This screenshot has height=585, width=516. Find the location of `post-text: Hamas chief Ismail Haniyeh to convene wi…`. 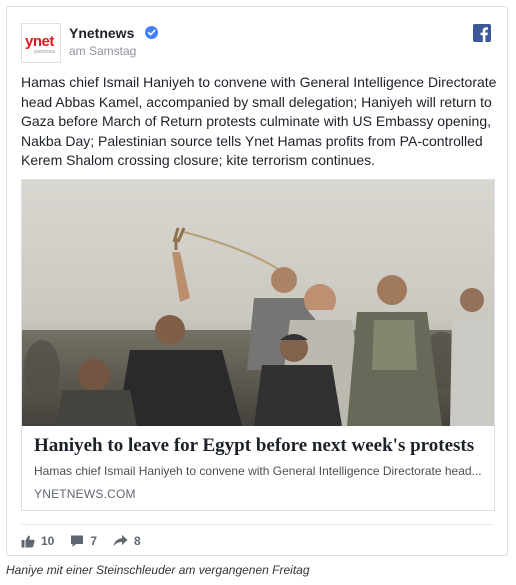

post-text: Hamas chief Ismail Haniyeh to convene wi… is located at coordinates (259, 121).